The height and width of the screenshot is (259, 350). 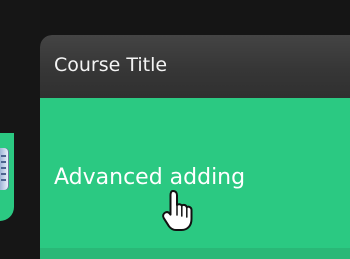 What do you see at coordinates (4, 169) in the screenshot?
I see `document-icon` at bounding box center [4, 169].